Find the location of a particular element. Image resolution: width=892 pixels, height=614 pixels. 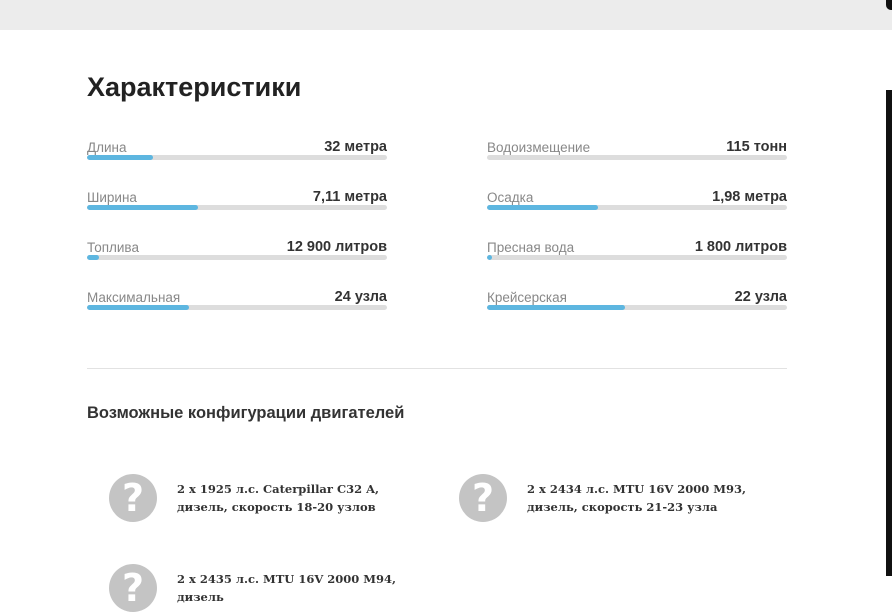

spec-draft: Осадка 1,98 метра is located at coordinates (637, 205).